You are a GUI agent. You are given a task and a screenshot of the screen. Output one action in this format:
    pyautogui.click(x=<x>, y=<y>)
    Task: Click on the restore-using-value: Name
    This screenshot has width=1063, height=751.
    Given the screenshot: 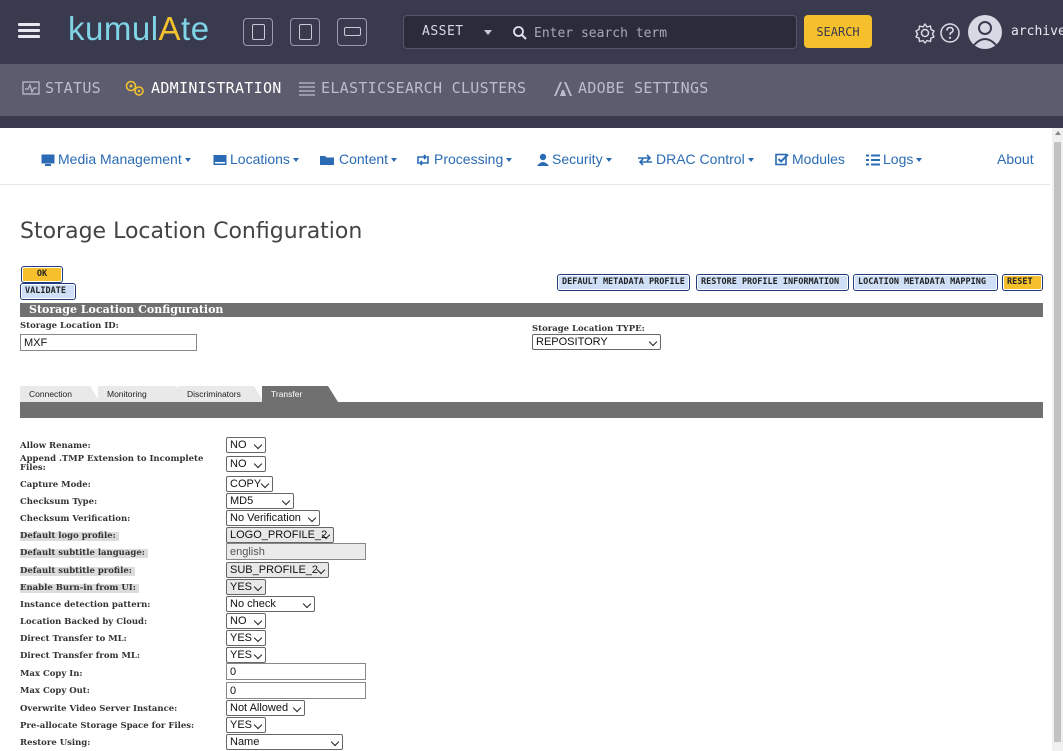 What is the action you would take?
    pyautogui.click(x=245, y=742)
    